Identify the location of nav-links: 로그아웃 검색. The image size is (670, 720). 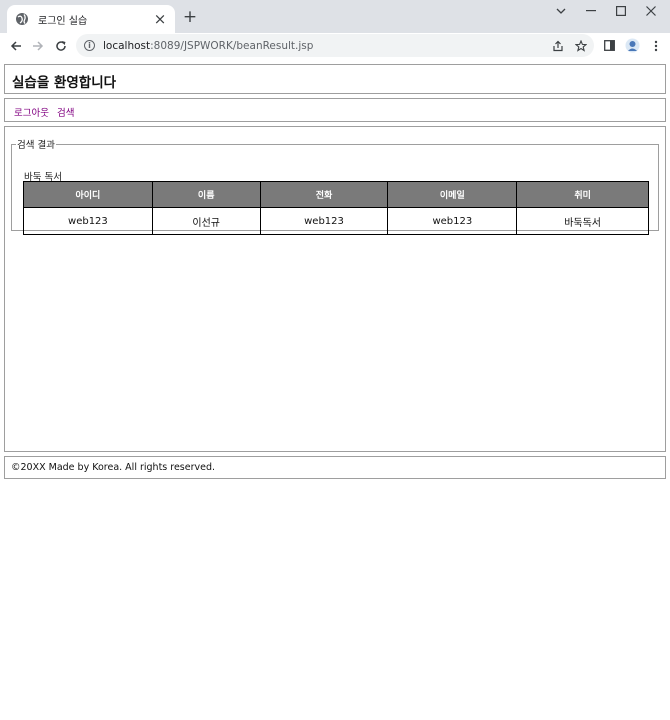
(44, 112).